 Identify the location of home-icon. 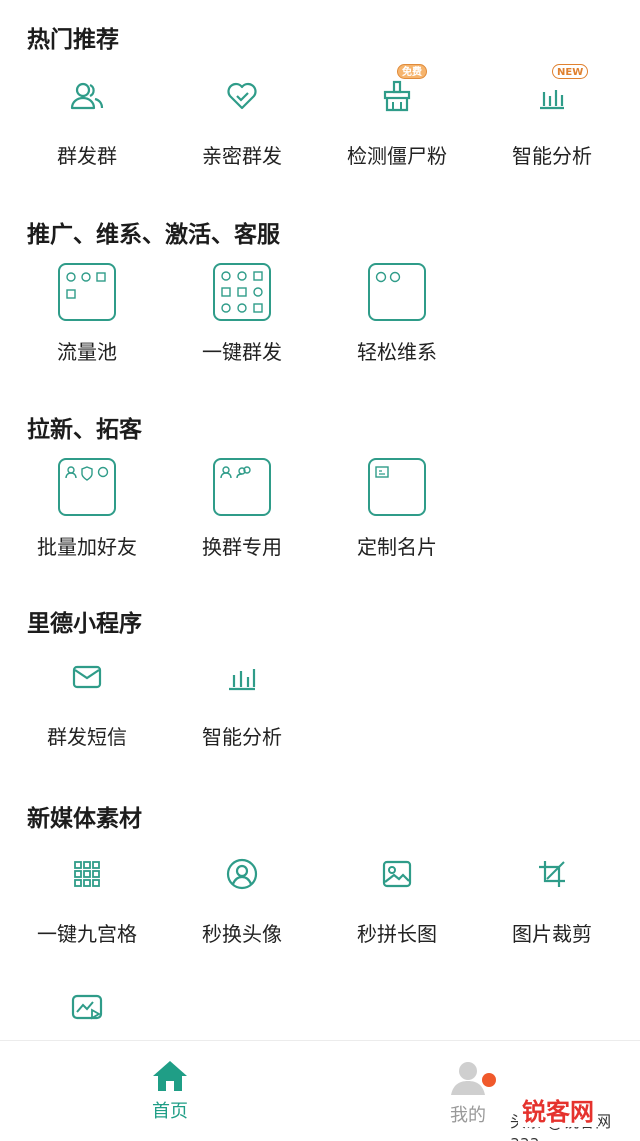
(170, 1076).